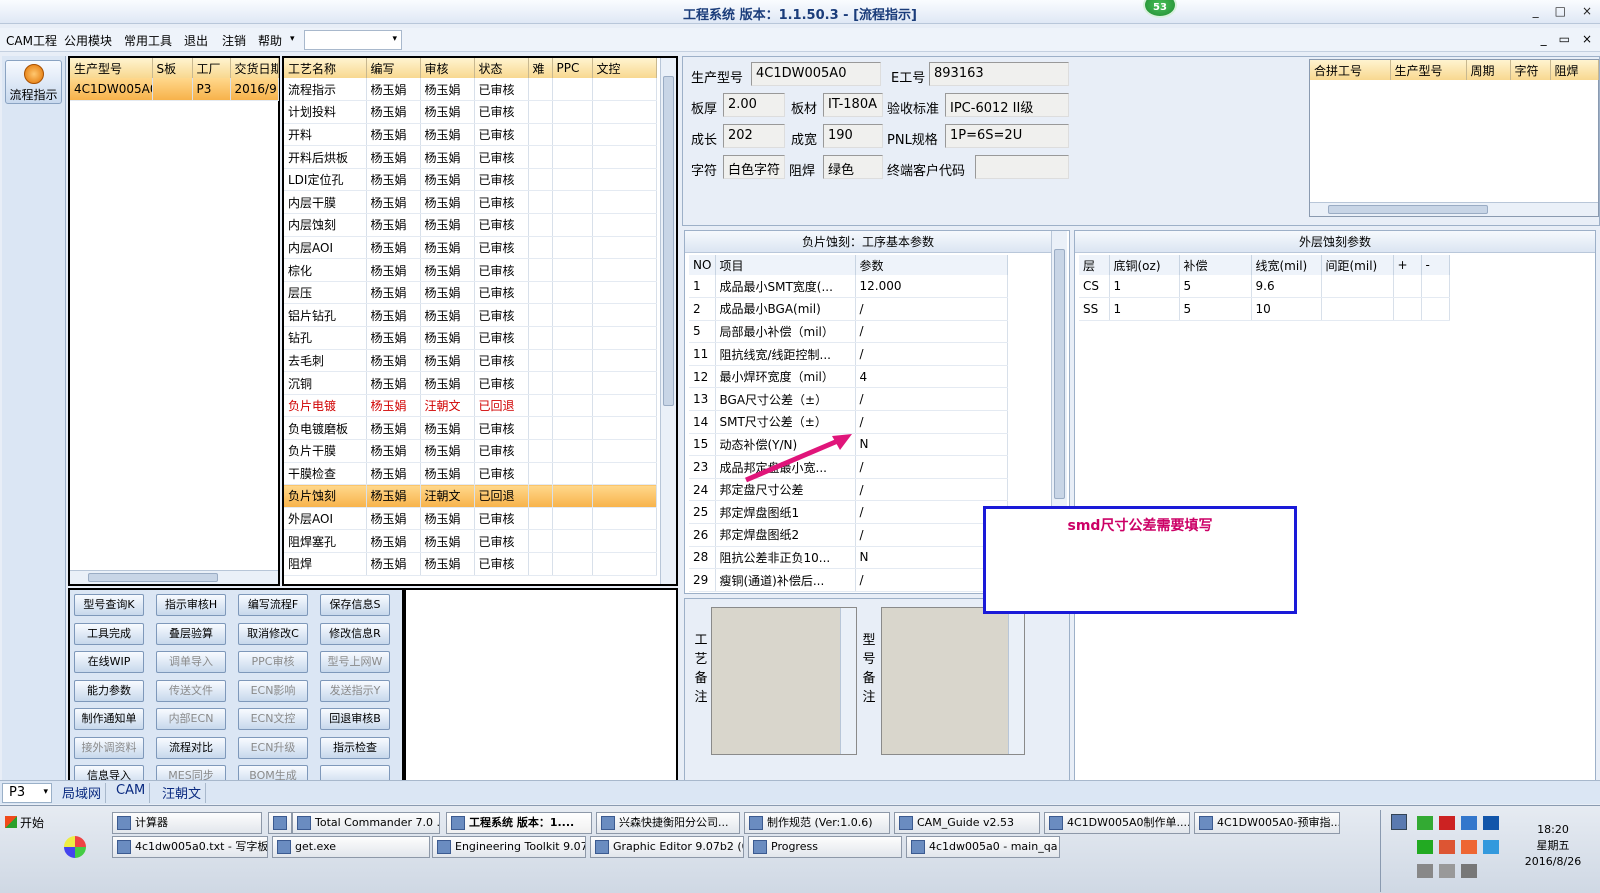 This screenshot has height=893, width=1600. Describe the element at coordinates (848, 377) in the screenshot. I see `table-row: 12 最小焊环宽度（mil） 4` at that location.